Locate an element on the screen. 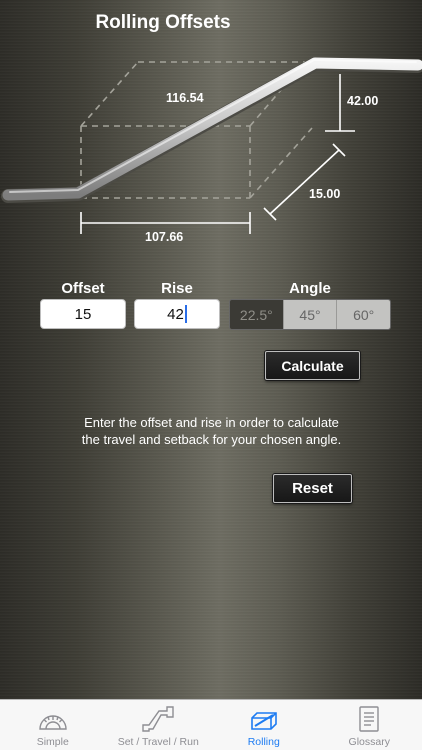 This screenshot has width=422, height=750. text-caret is located at coordinates (185, 314).